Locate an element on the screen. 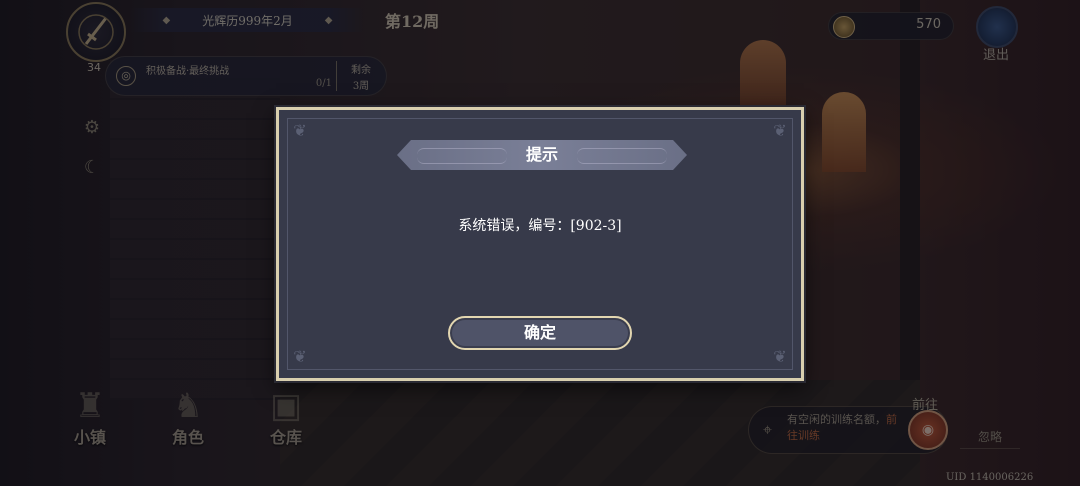 This screenshot has width=1080, height=486. dialog-title: 提示 is located at coordinates (541, 154).